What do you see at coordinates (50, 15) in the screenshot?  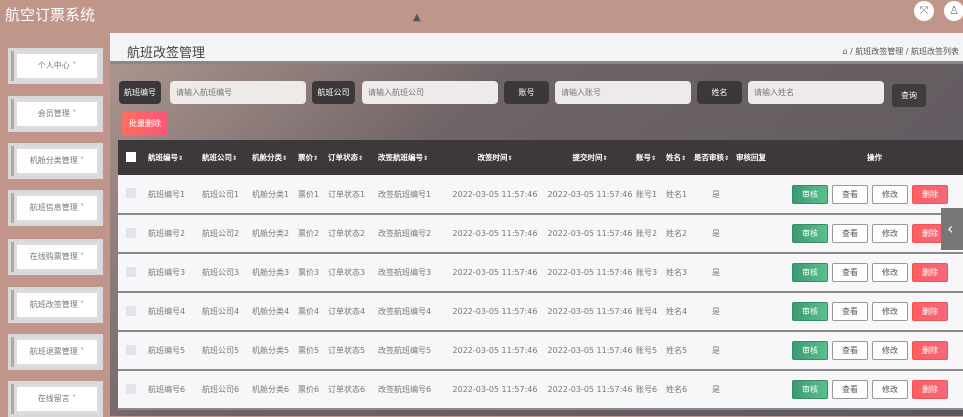 I see `app-title: 航空订票系统` at bounding box center [50, 15].